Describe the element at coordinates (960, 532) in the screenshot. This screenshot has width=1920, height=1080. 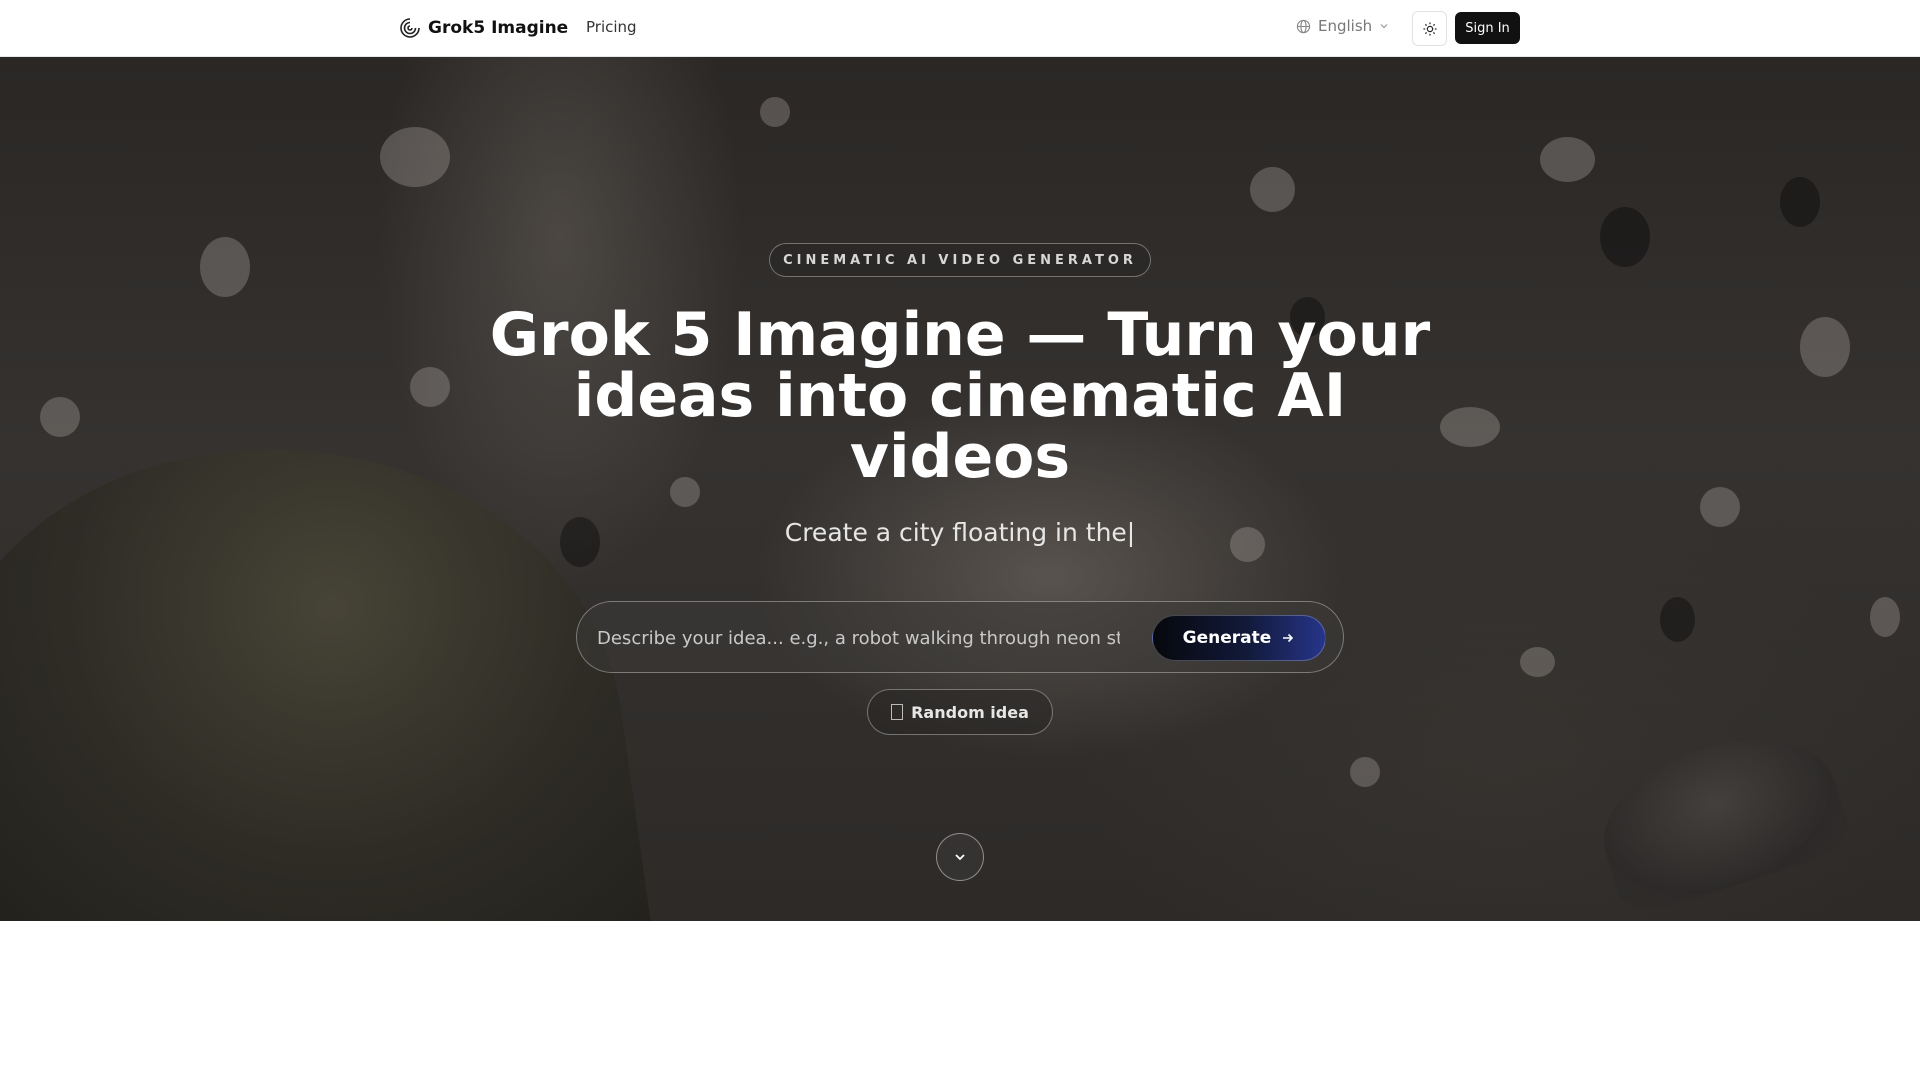
I see `typing-text: Create a city floating in the|` at that location.